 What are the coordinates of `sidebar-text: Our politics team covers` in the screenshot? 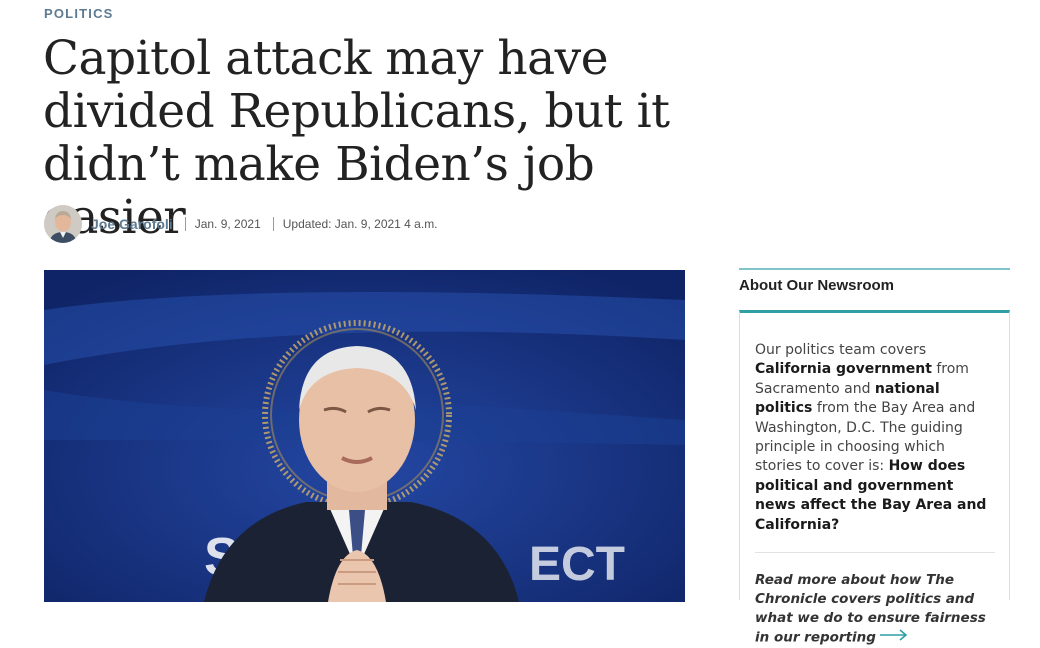 It's located at (841, 350).